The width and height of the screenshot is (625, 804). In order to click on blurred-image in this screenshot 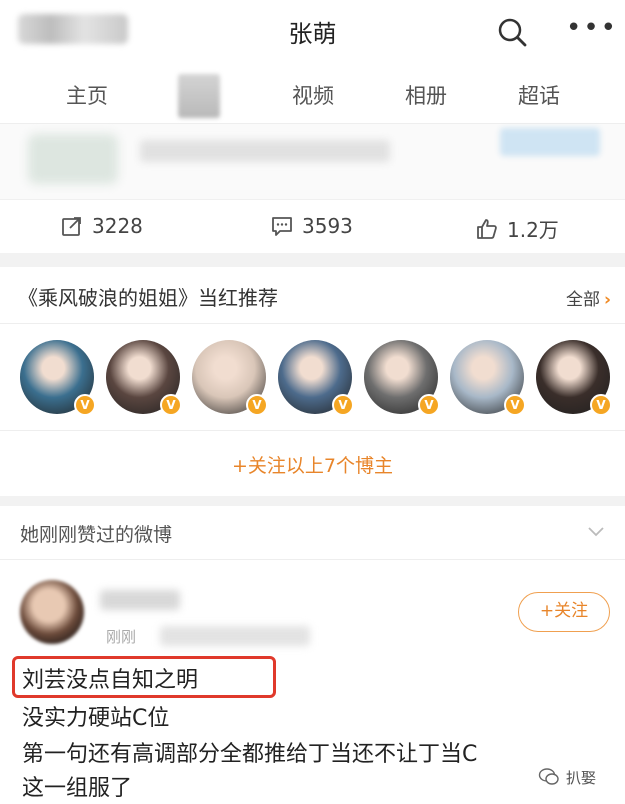, I will do `click(73, 159)`.